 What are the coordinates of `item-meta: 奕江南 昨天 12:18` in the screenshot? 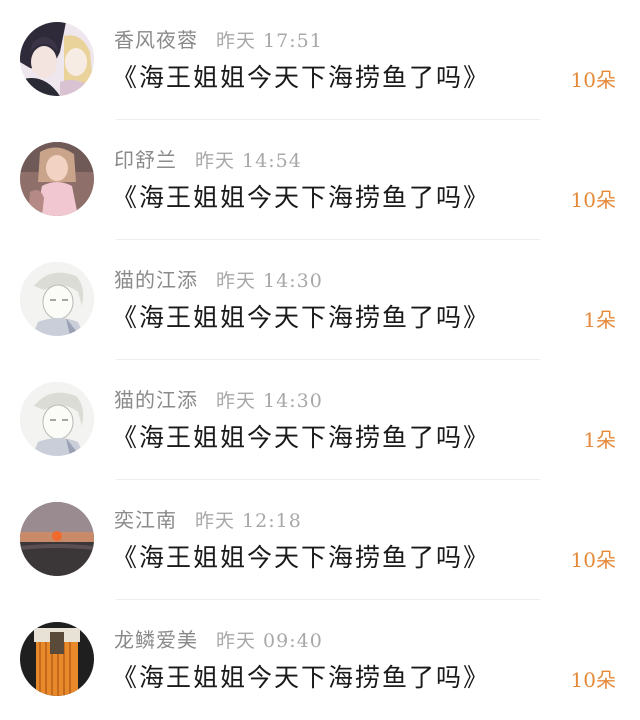 It's located at (208, 519).